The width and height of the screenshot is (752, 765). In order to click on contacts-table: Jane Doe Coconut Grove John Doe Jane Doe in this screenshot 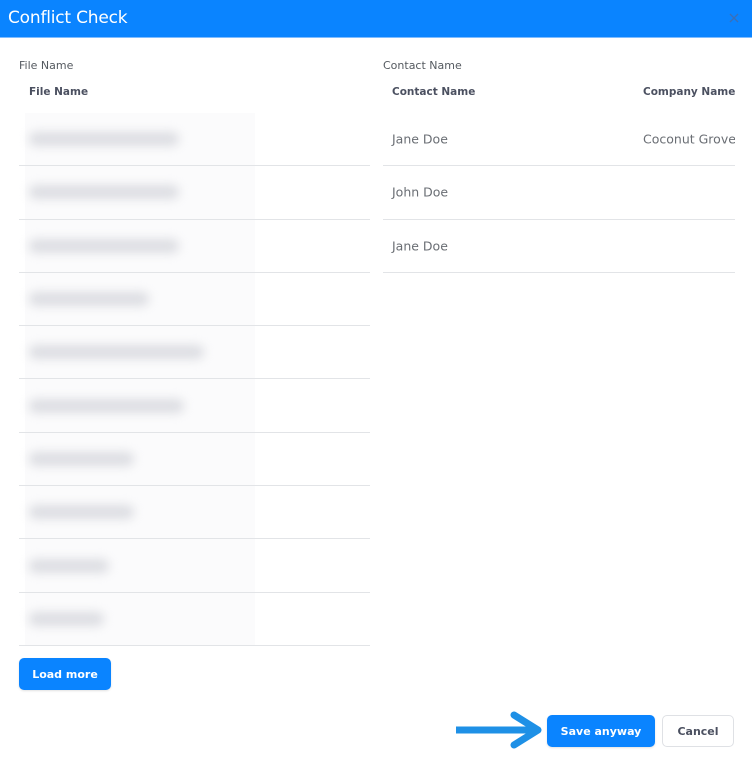, I will do `click(559, 193)`.